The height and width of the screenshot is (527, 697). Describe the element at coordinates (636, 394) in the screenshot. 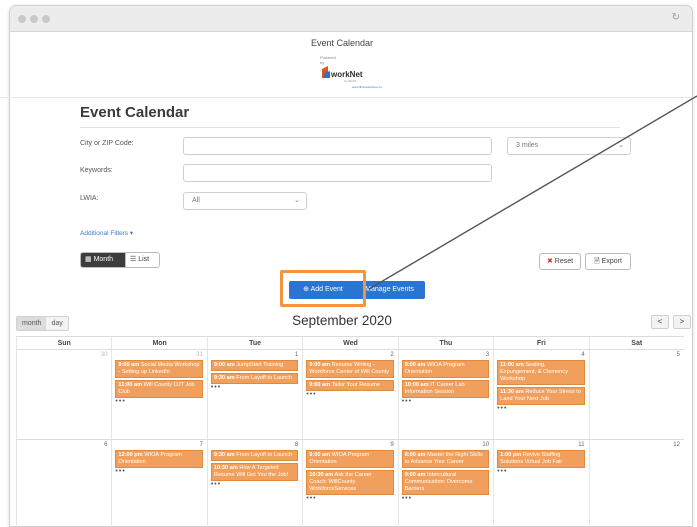

I see `day-cell: 5` at that location.